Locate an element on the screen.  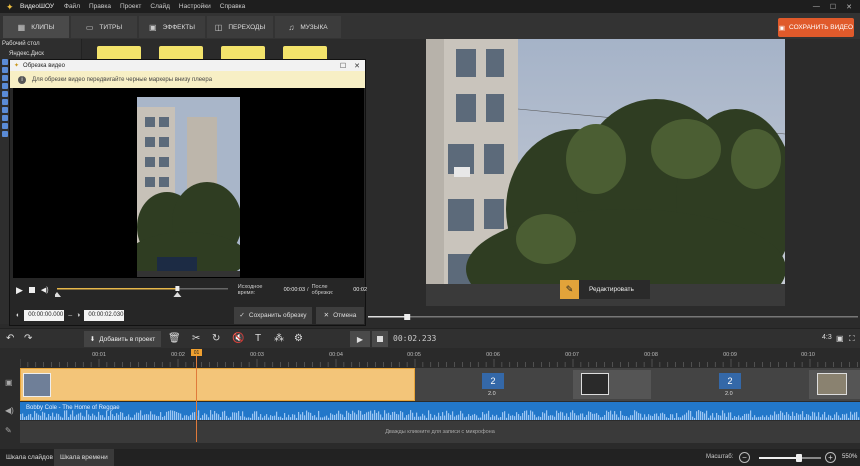
edit-button: ✎ Редактировать is located at coordinates (605, 289).